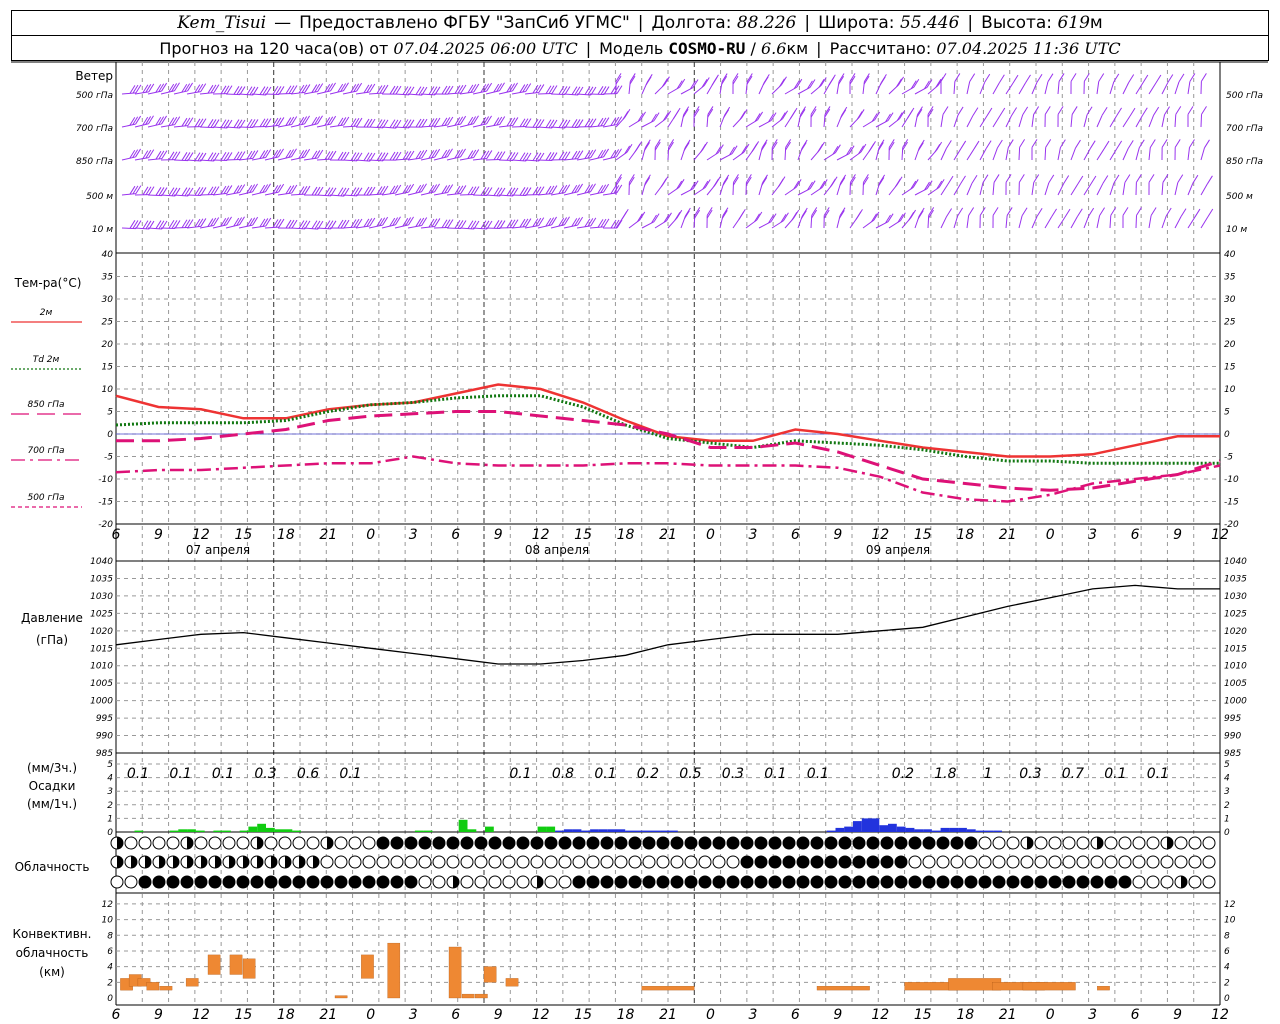 The width and height of the screenshot is (1280, 1024). What do you see at coordinates (296, 831) in the screenshot?
I see `precip-bar-liquid` at bounding box center [296, 831].